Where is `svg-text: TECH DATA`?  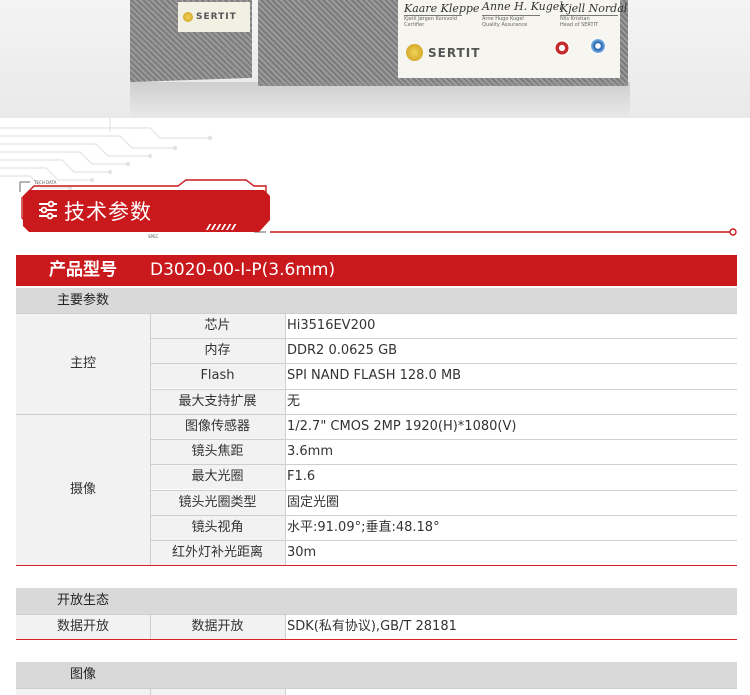 svg-text: TECH DATA is located at coordinates (45, 182).